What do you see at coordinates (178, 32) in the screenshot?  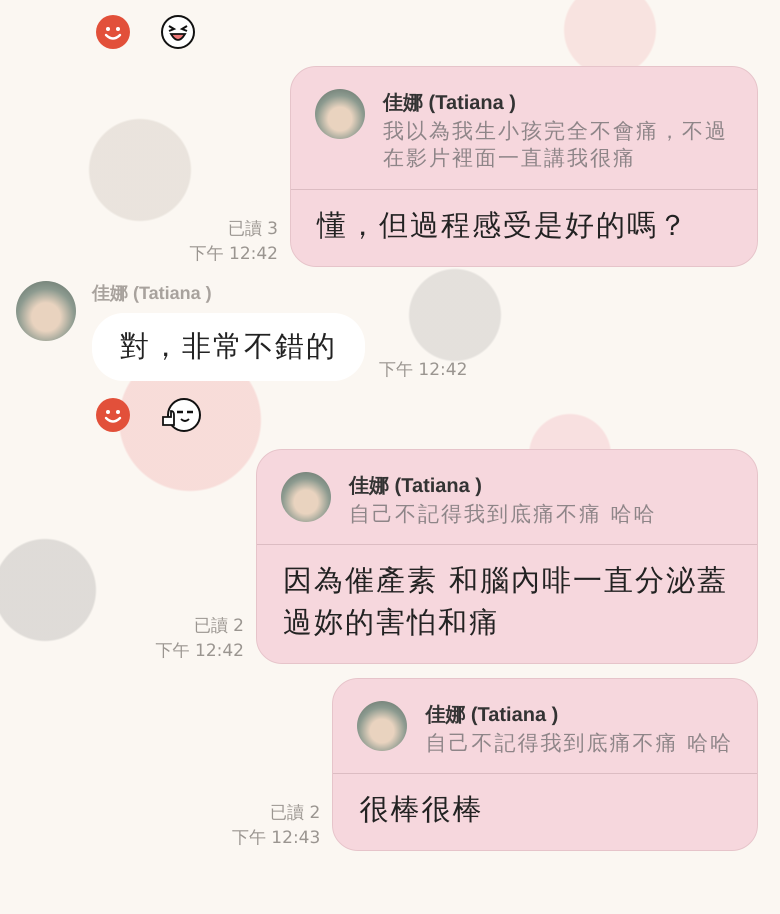 I see `laughing-face-icon` at bounding box center [178, 32].